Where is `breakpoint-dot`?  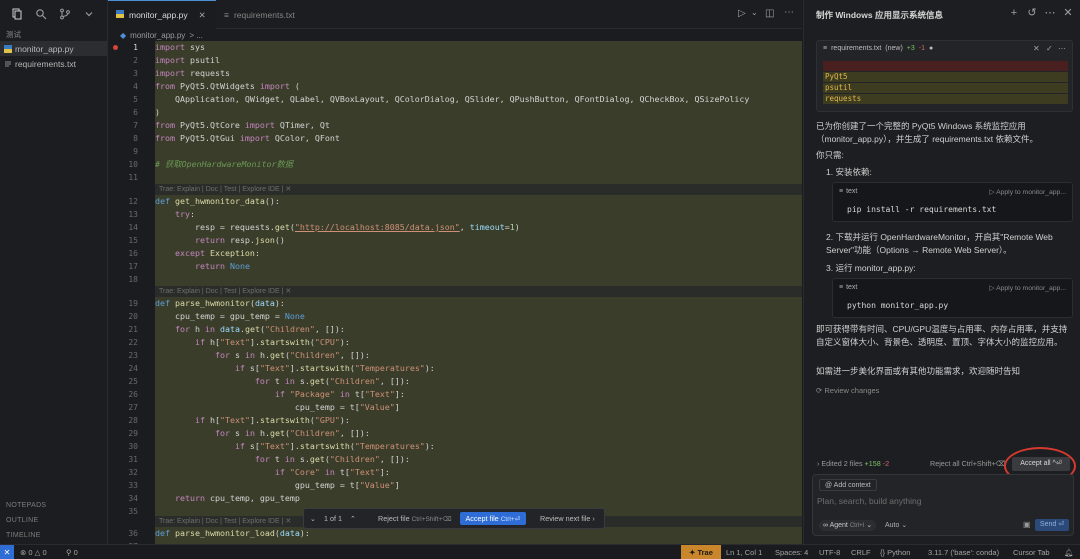
breakpoint-dot is located at coordinates (115, 47).